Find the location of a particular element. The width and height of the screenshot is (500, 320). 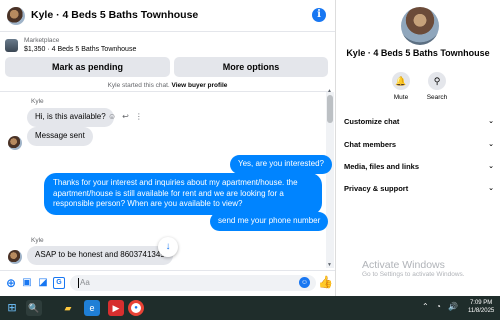

mute-button: 🔔 is located at coordinates (401, 81).